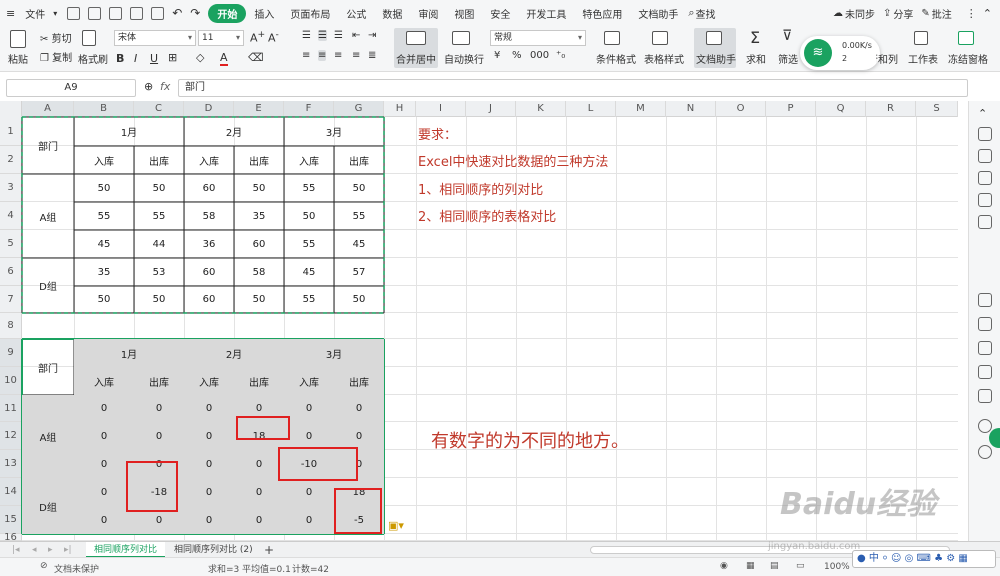  Describe the element at coordinates (774, 566) in the screenshot. I see `view-page-icon: ▤` at that location.